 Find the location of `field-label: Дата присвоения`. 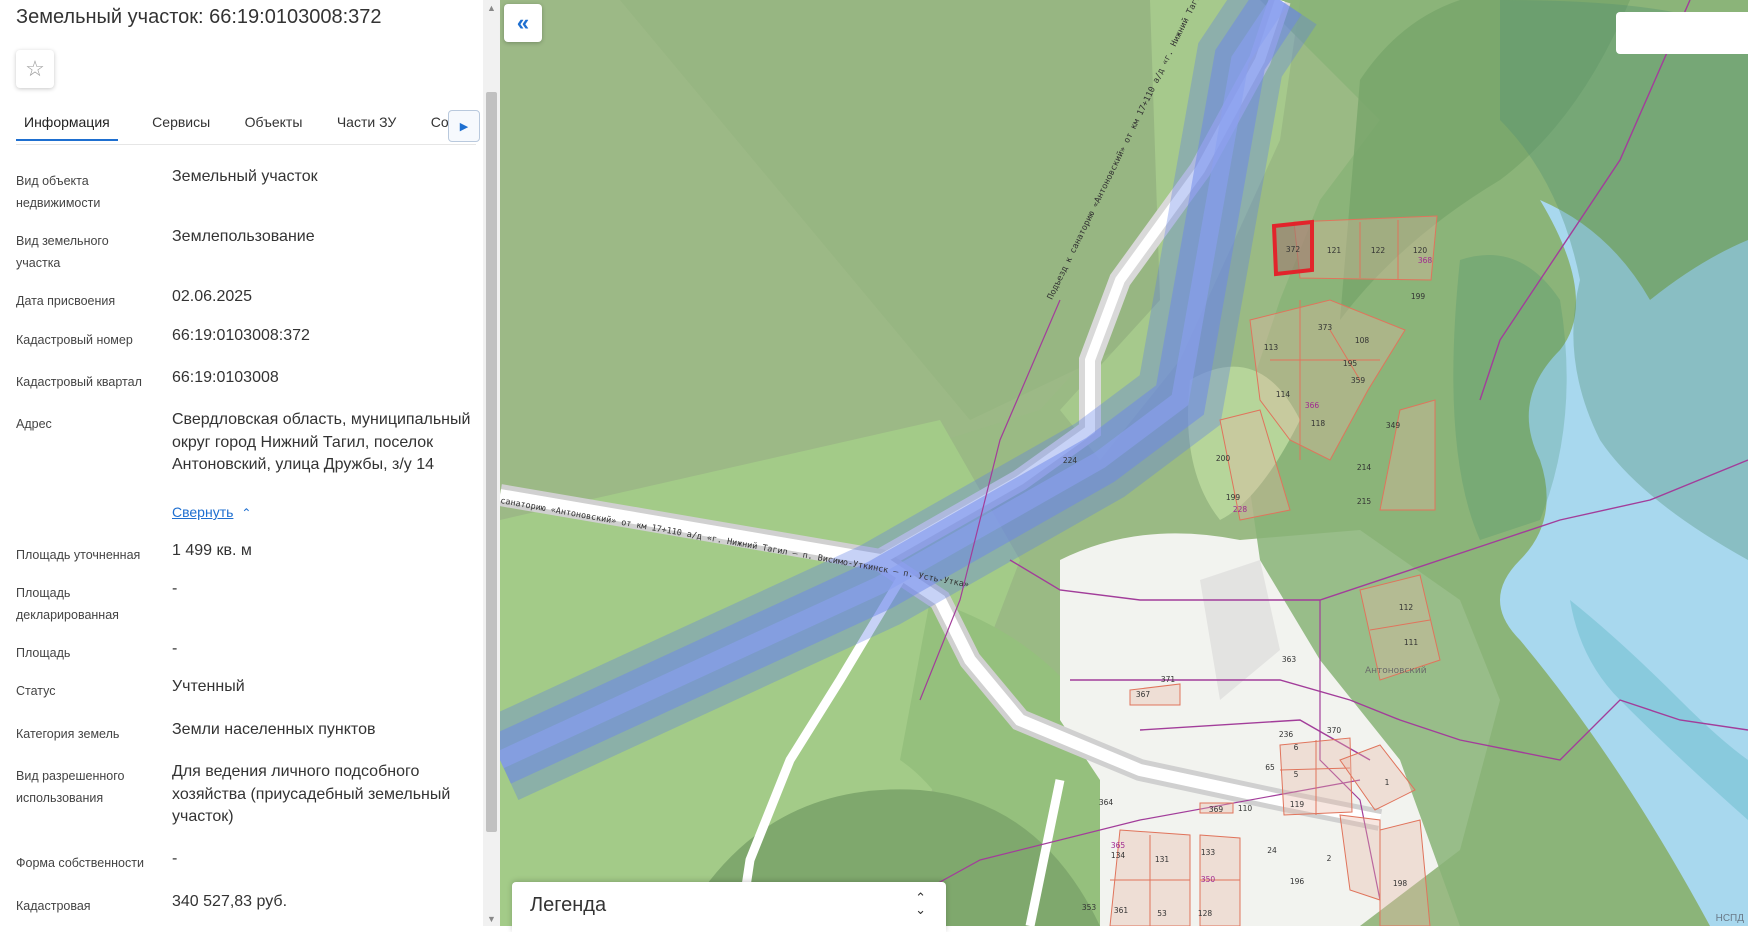

field-label: Дата присвоения is located at coordinates (66, 301).